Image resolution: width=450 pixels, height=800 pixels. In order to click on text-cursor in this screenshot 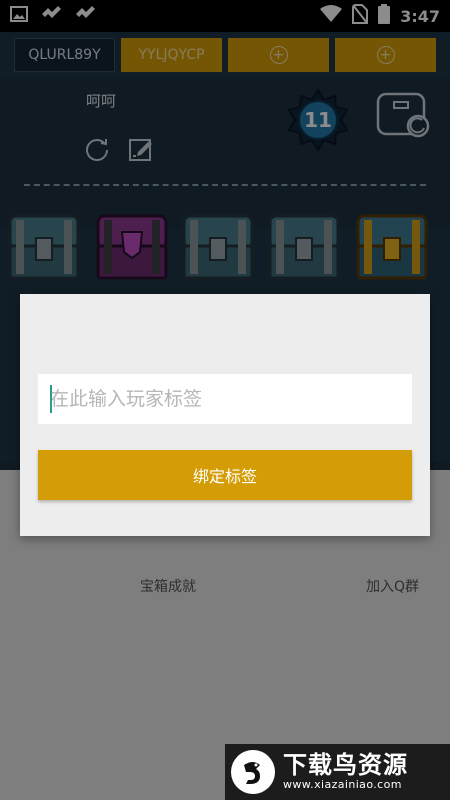, I will do `click(51, 399)`.